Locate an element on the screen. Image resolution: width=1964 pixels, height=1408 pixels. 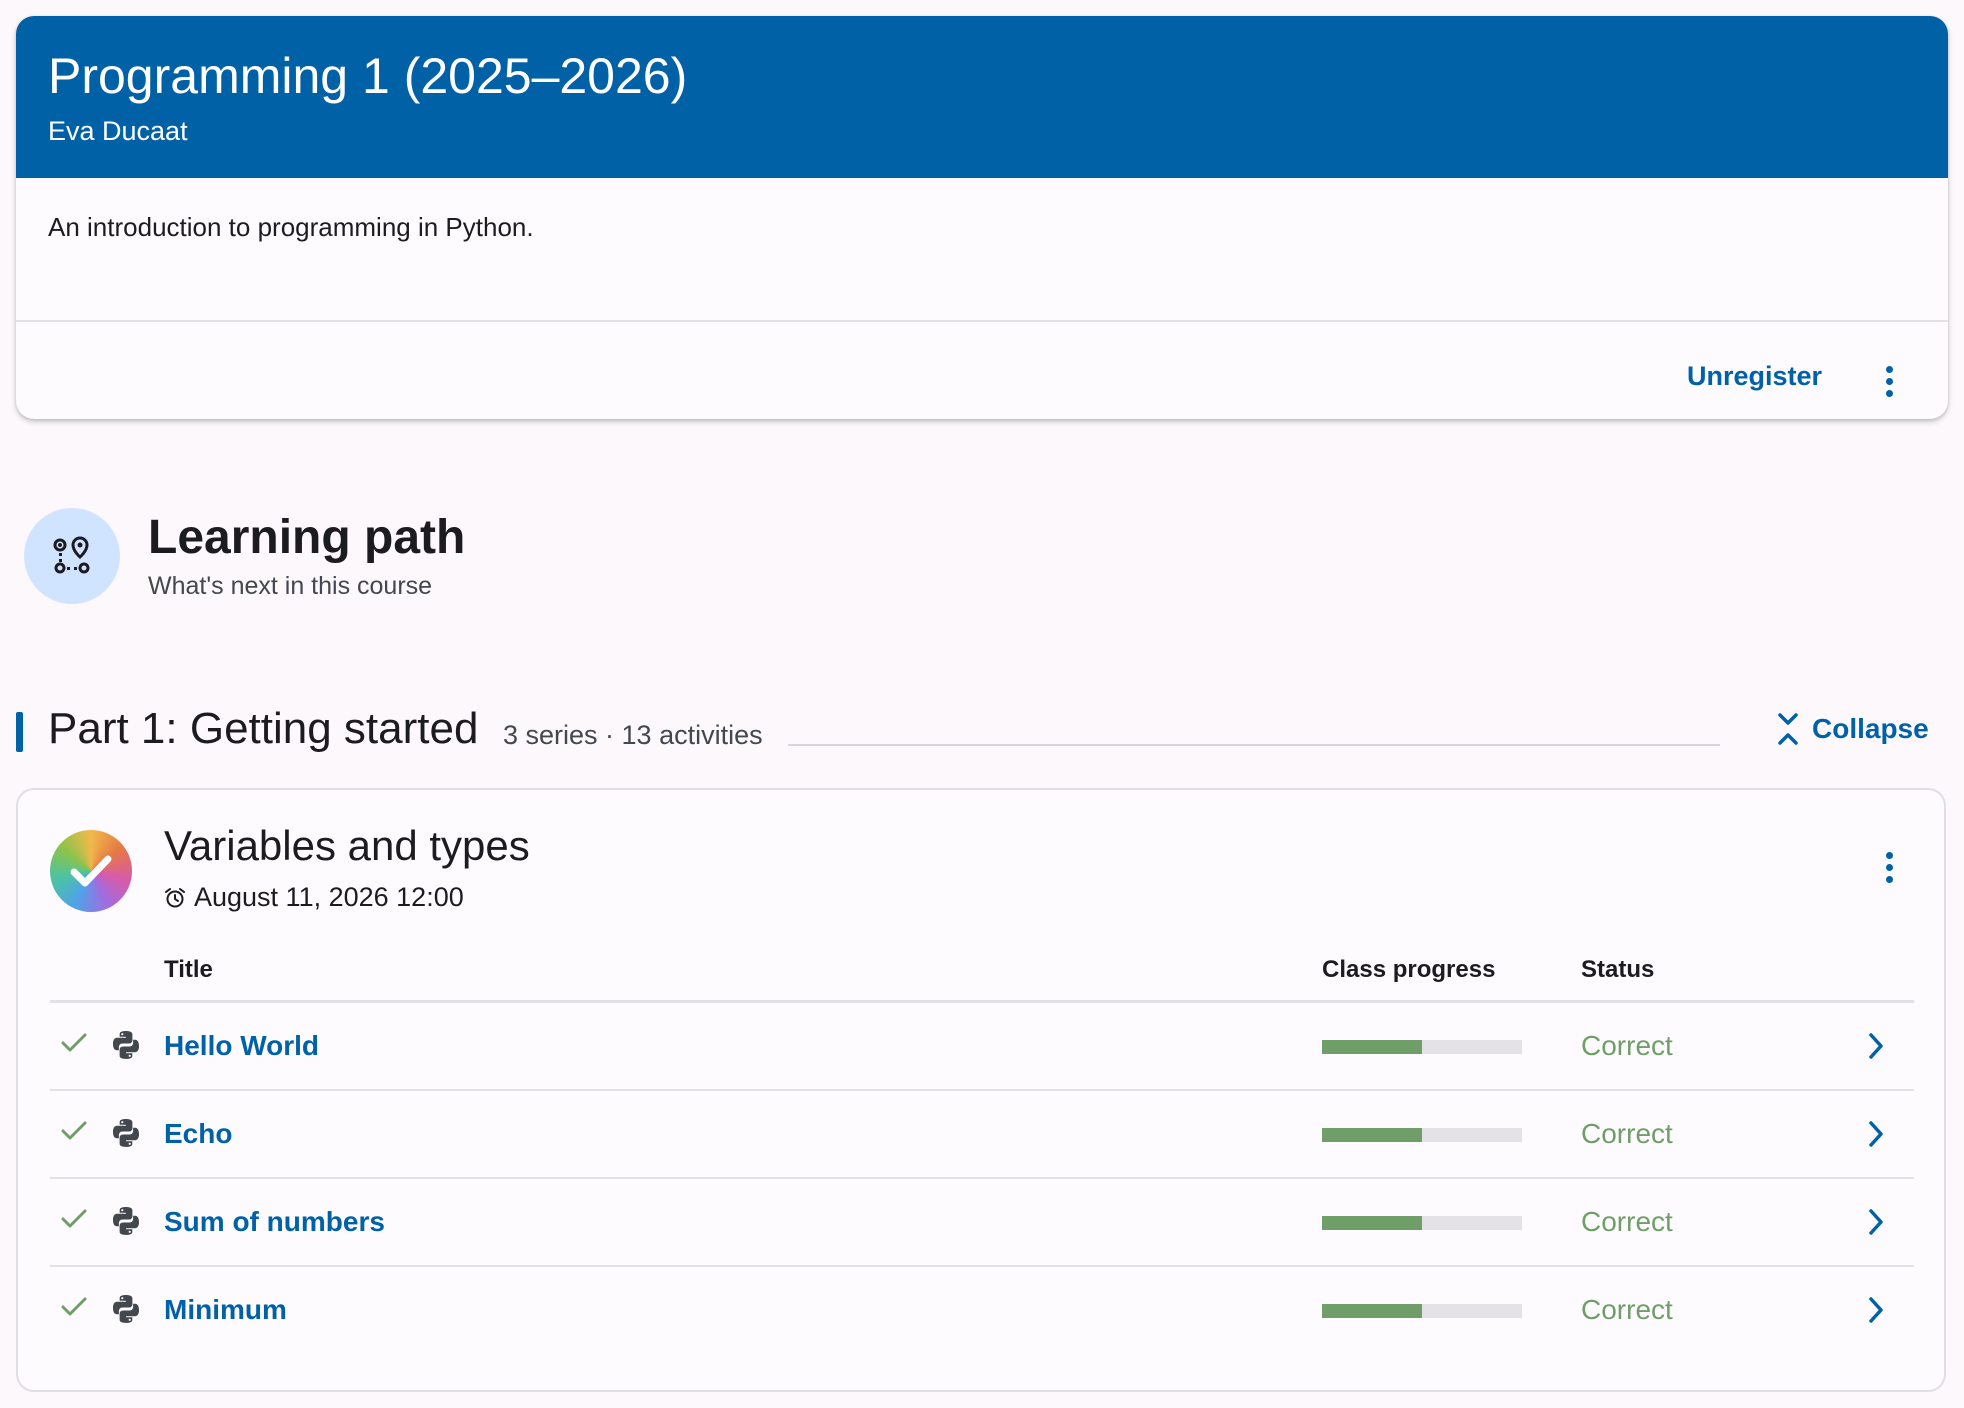
alarm-icon is located at coordinates (175, 897).